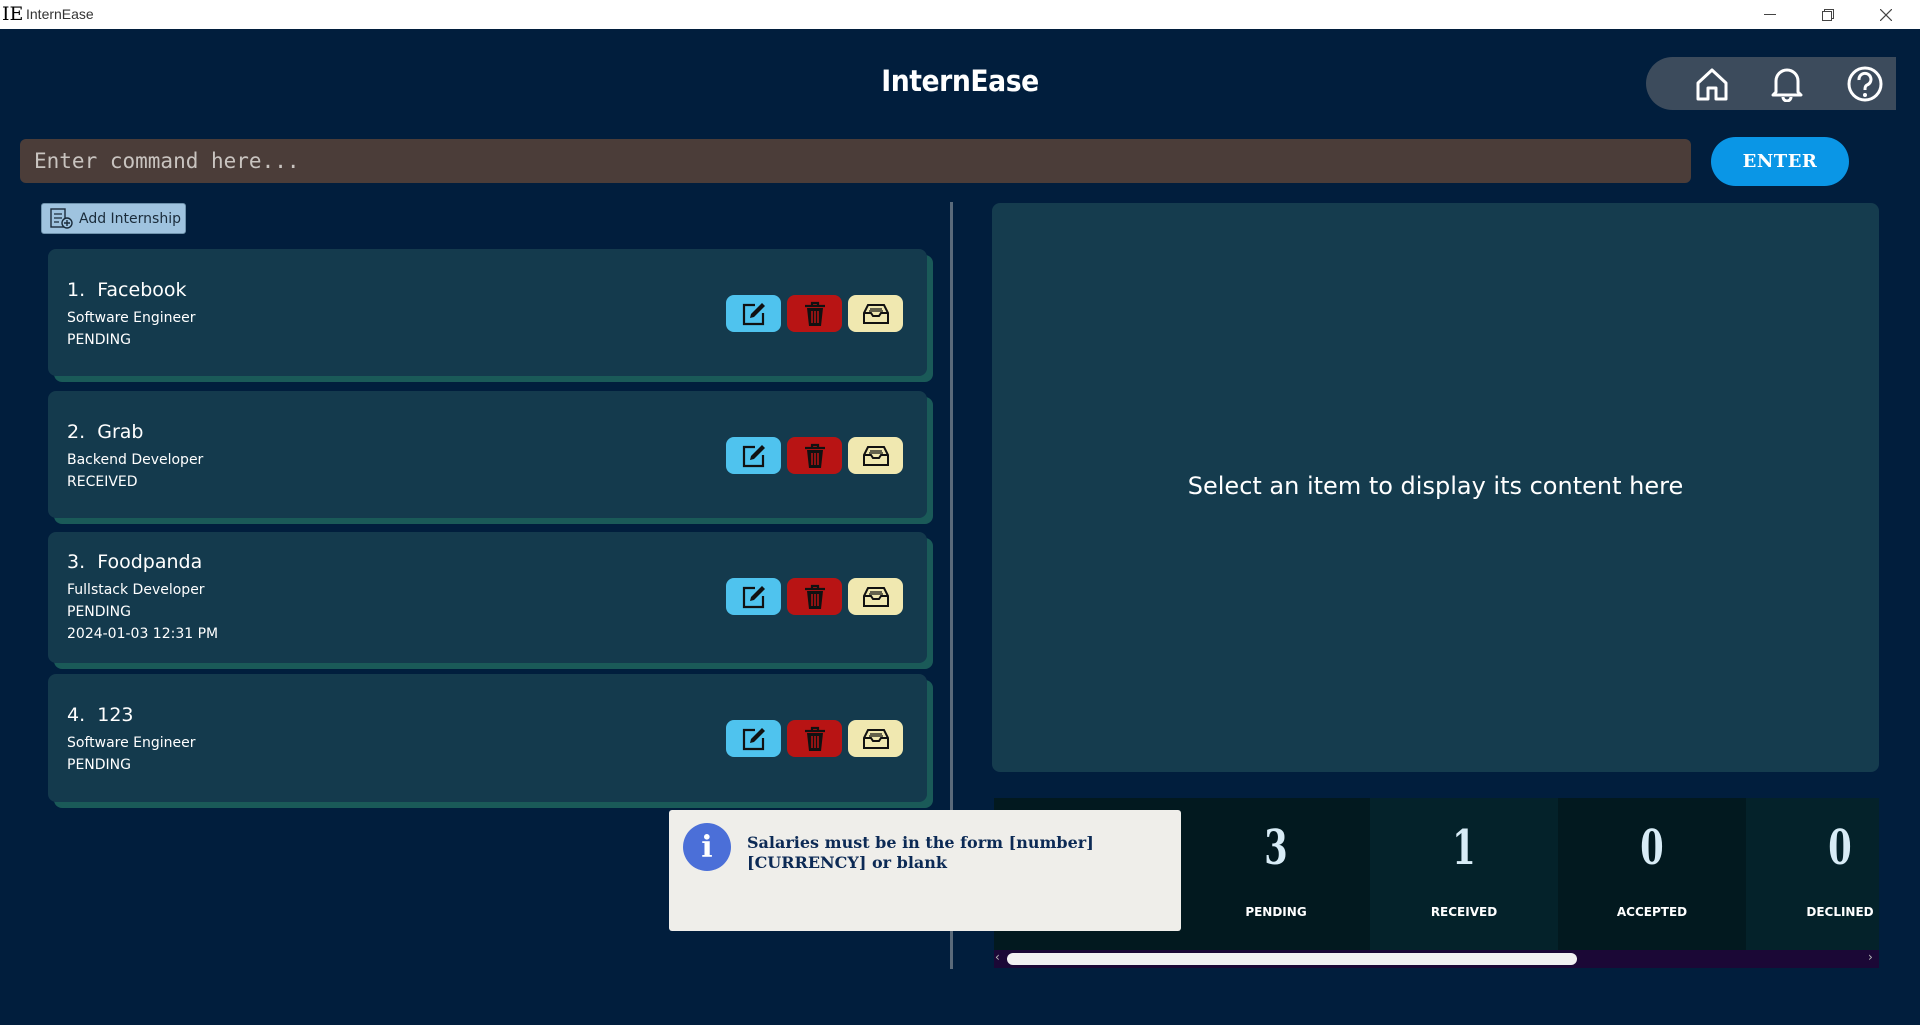 Image resolution: width=1920 pixels, height=1025 pixels. What do you see at coordinates (150, 562) in the screenshot?
I see `card-company: Foodpanda` at bounding box center [150, 562].